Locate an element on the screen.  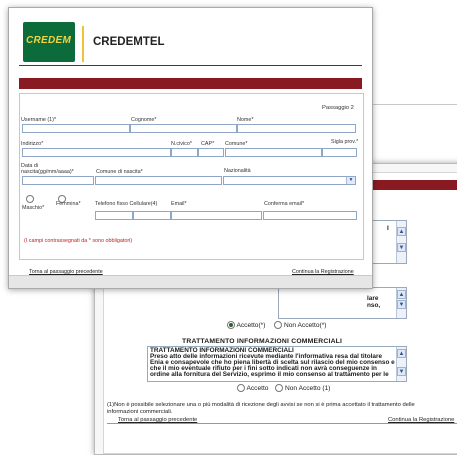
consent-radio-group-1: Accetto(*) Non Accetto(*) is located at coordinates (276, 325).